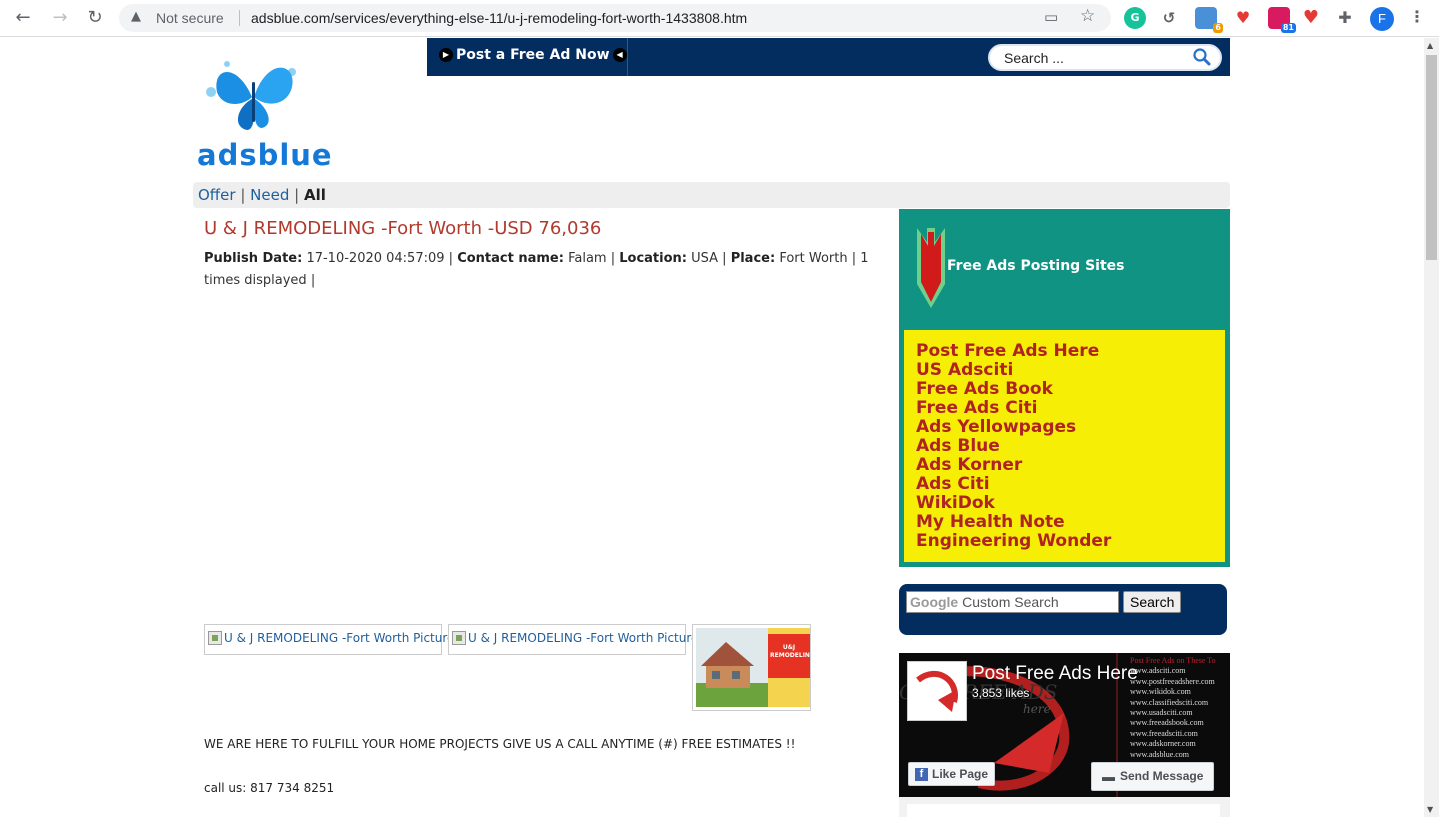  Describe the element at coordinates (1163, 744) in the screenshot. I see `cover-site: www.adskorner.com` at that location.